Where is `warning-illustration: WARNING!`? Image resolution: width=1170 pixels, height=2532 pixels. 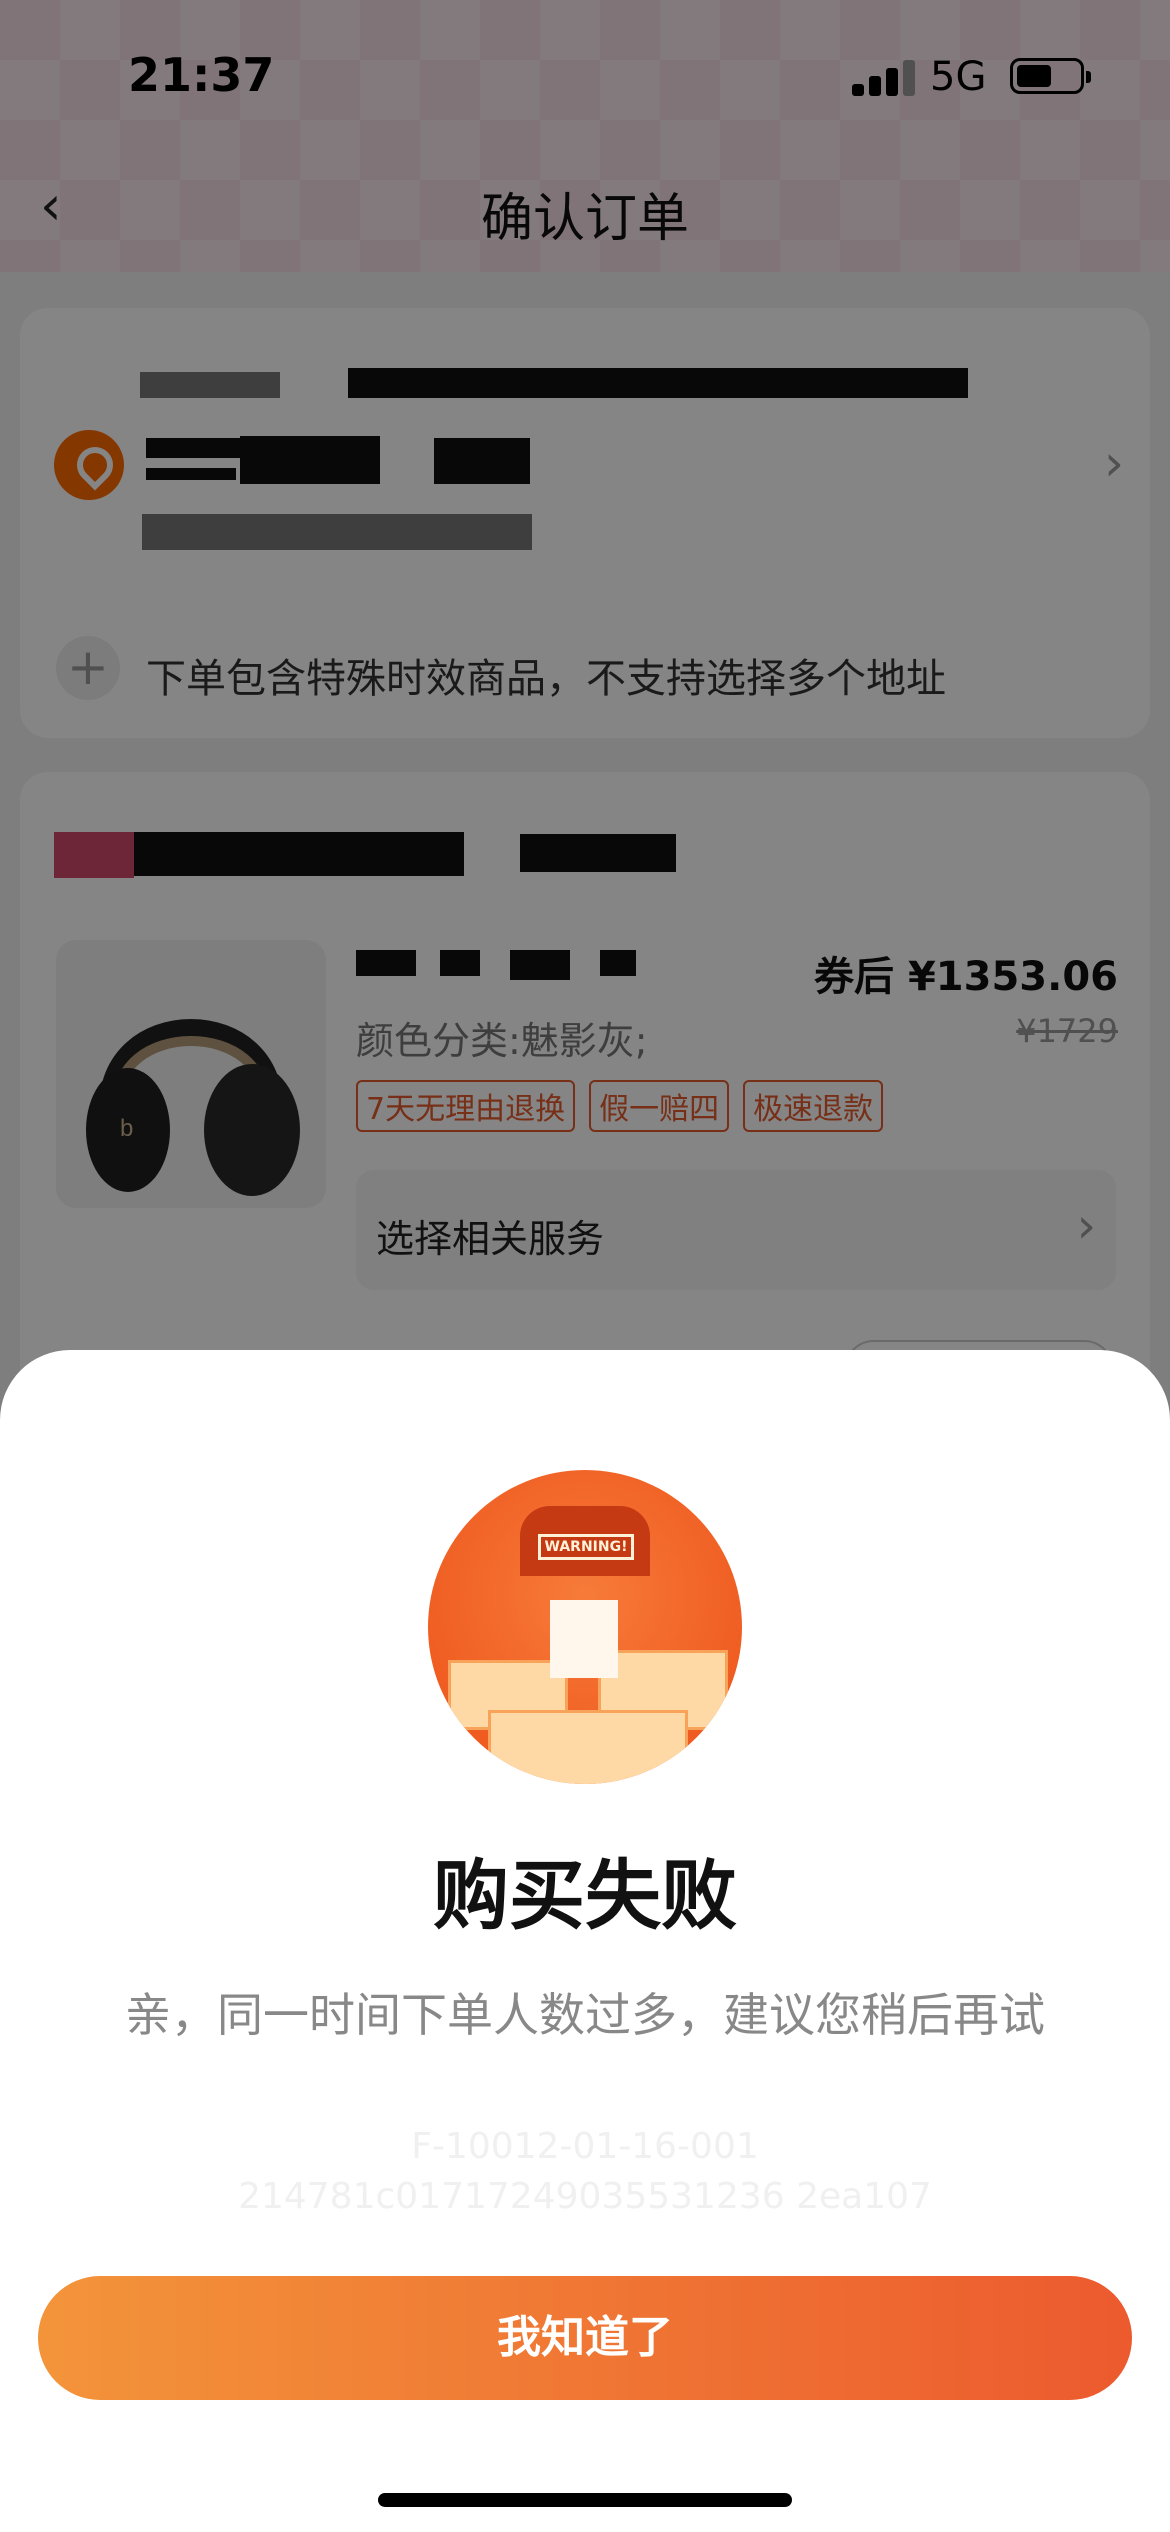
warning-illustration: WARNING! is located at coordinates (585, 1627).